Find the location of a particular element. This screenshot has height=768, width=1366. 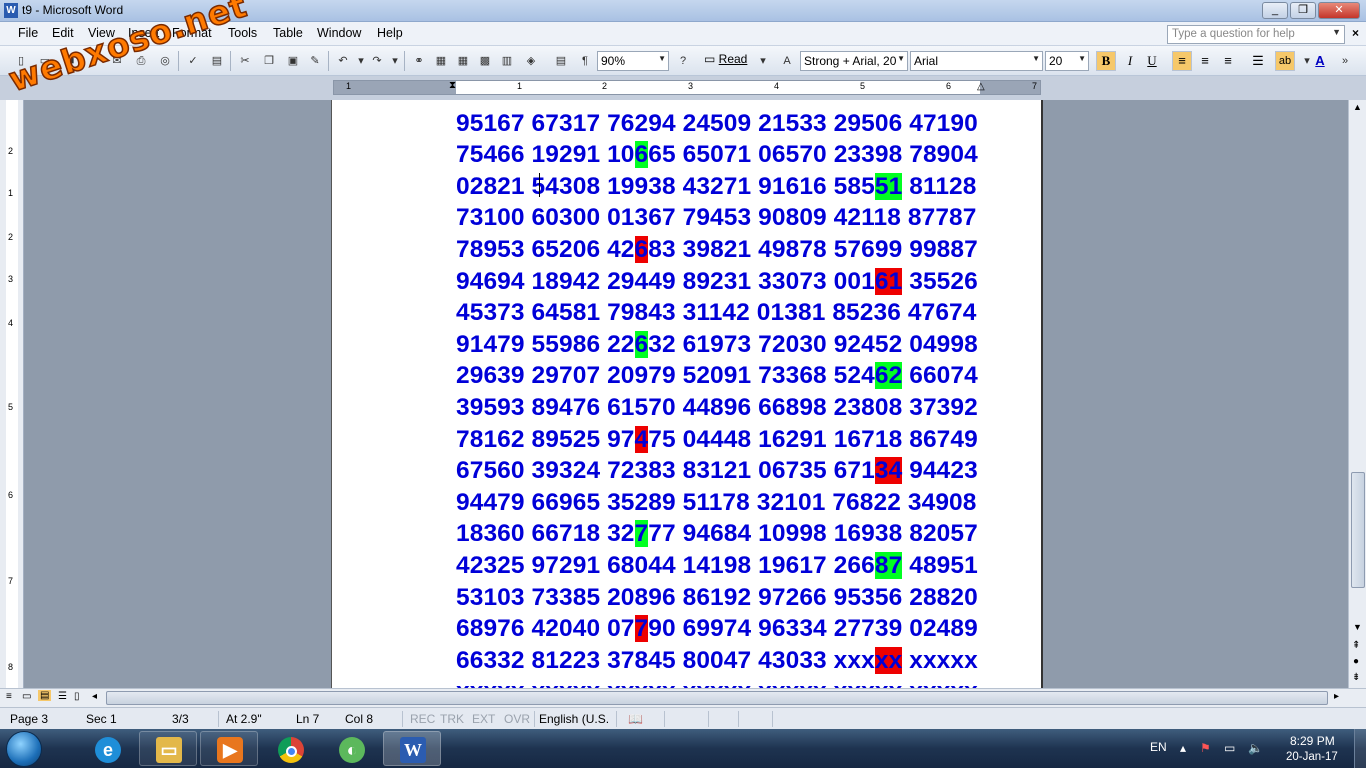

maximize-button: ❐ is located at coordinates (1303, 10).